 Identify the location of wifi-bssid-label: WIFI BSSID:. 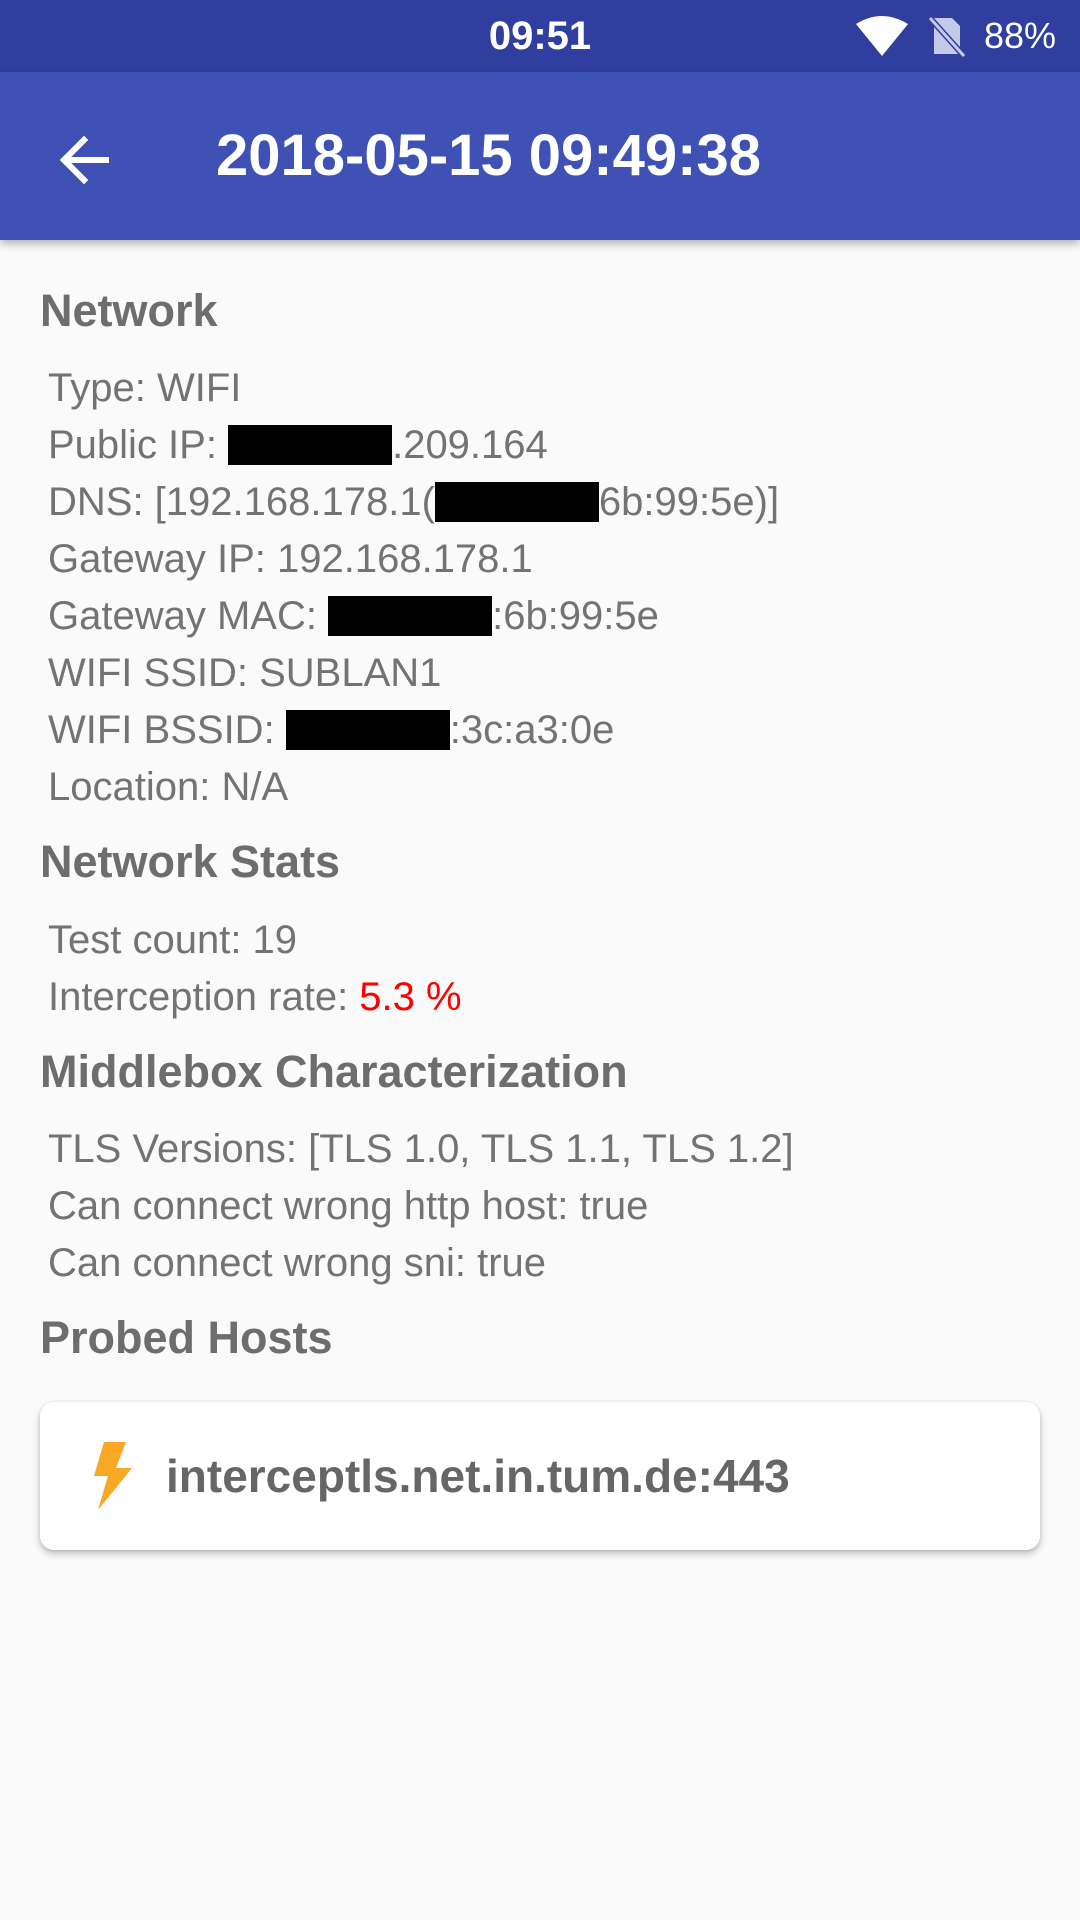
(167, 730).